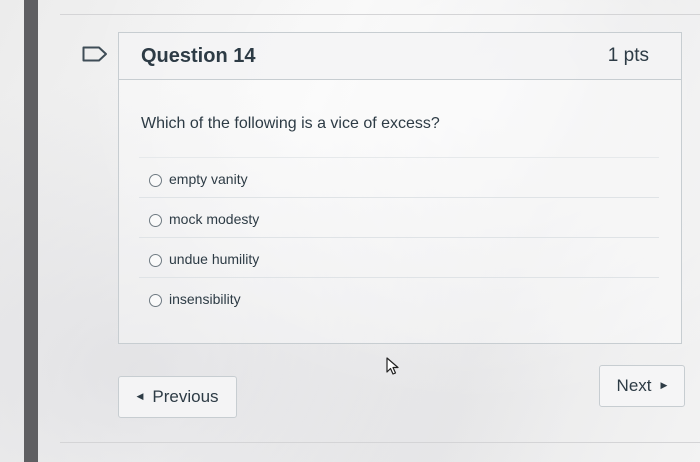  I want to click on previous-button: ◀ Previous, so click(177, 397).